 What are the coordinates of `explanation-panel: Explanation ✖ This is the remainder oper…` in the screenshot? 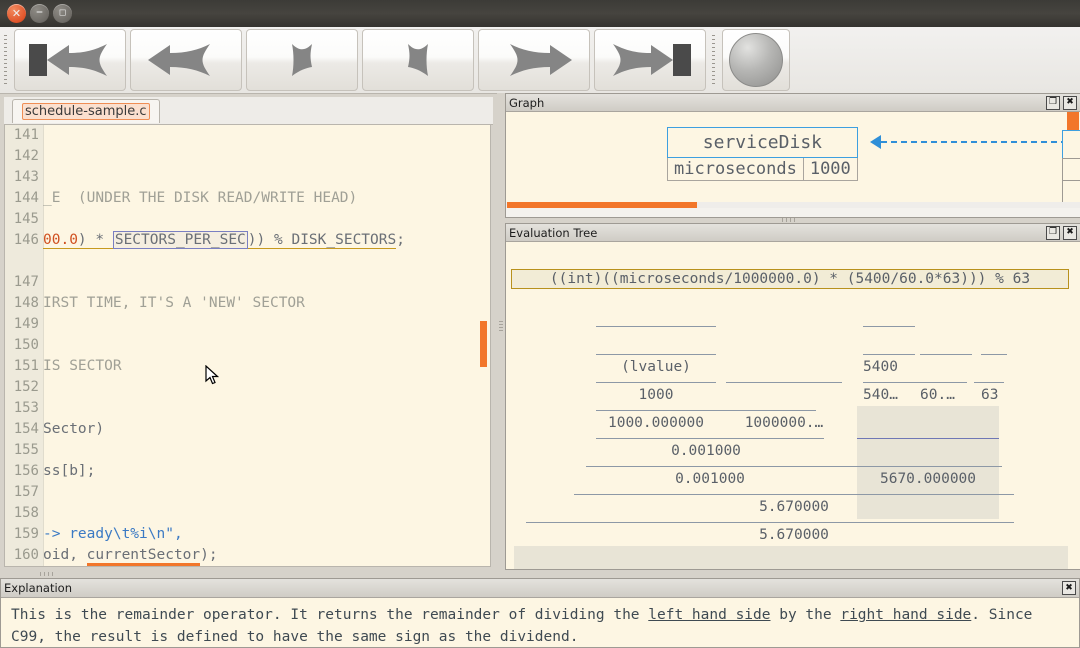 It's located at (540, 613).